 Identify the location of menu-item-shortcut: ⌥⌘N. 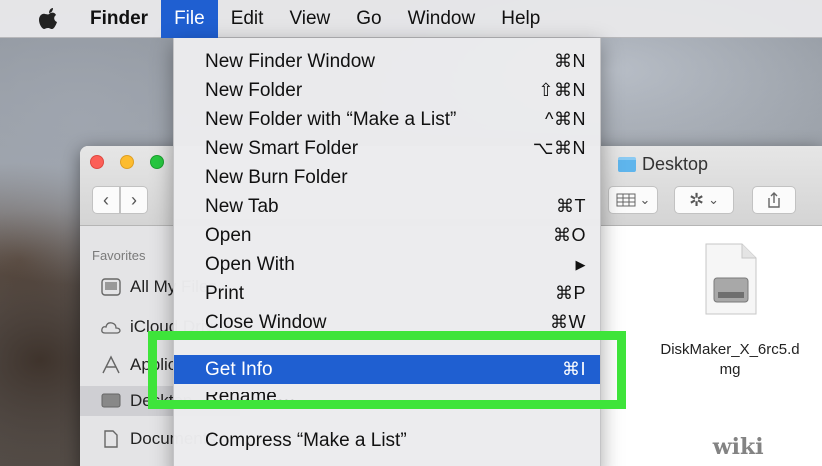
(559, 148).